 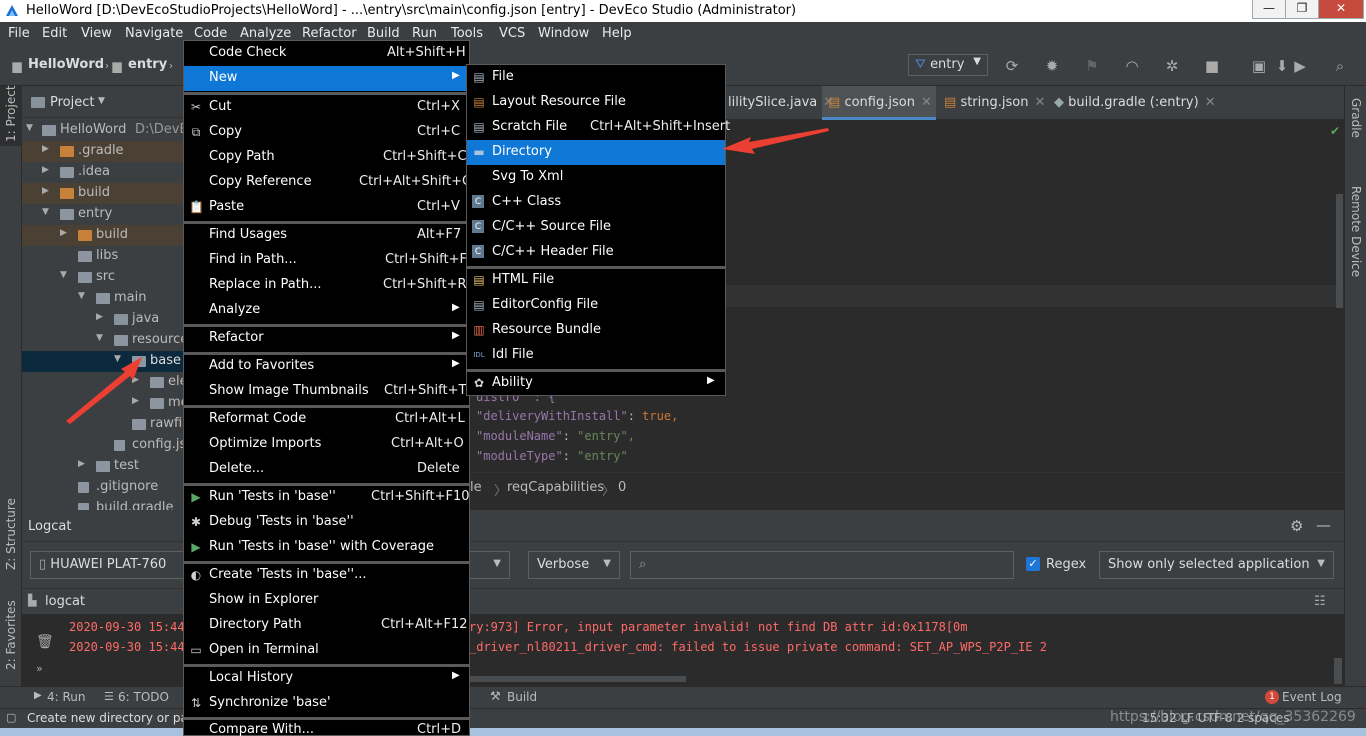 I want to click on trash-icon: 🗑, so click(x=45, y=642).